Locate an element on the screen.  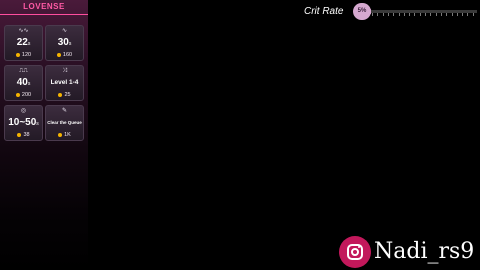
tip-level-card-6: ✎ Clear the Queue 1K is located at coordinates (64, 123).